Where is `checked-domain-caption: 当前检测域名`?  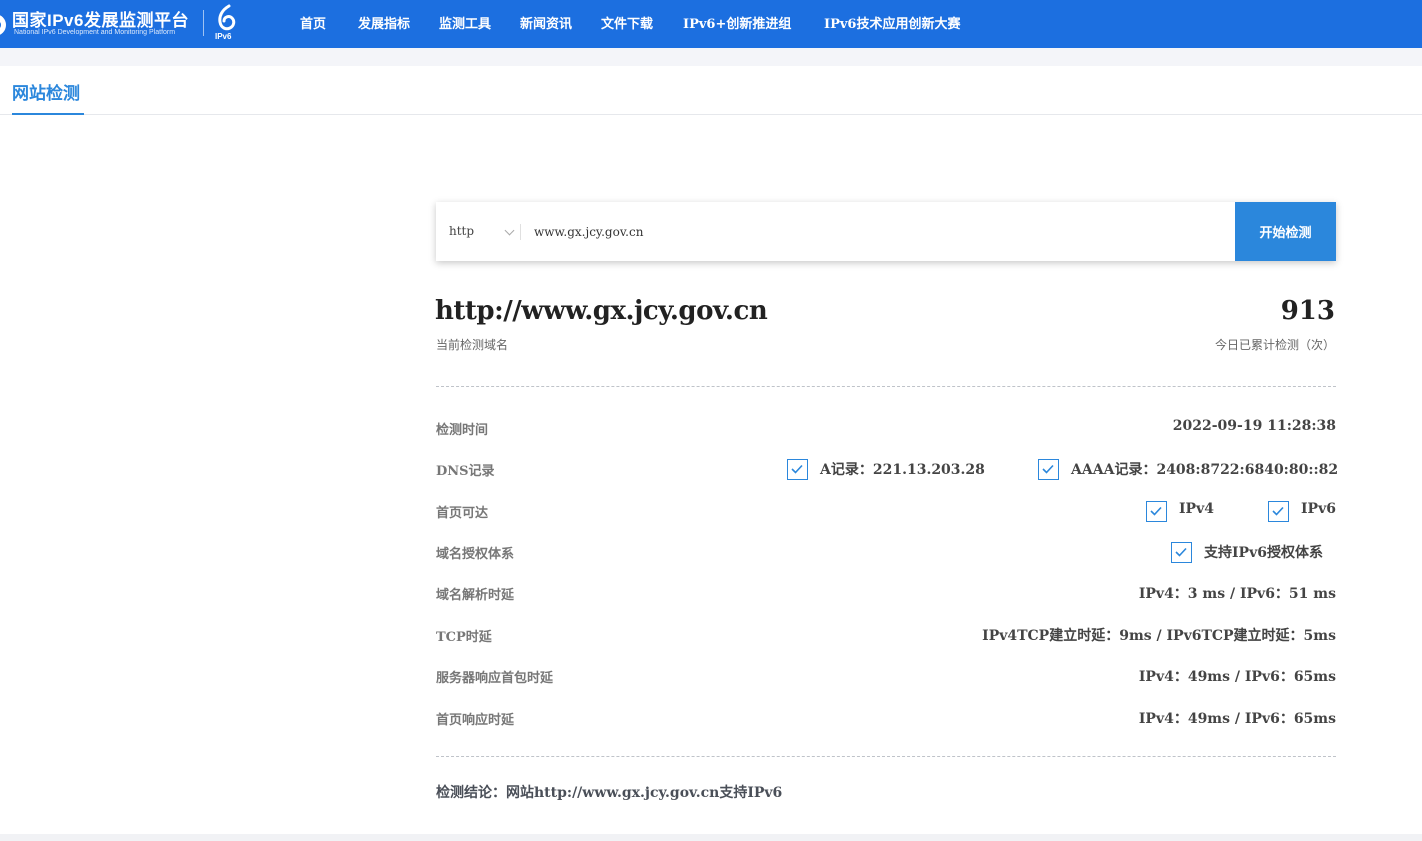 checked-domain-caption: 当前检测域名 is located at coordinates (472, 345).